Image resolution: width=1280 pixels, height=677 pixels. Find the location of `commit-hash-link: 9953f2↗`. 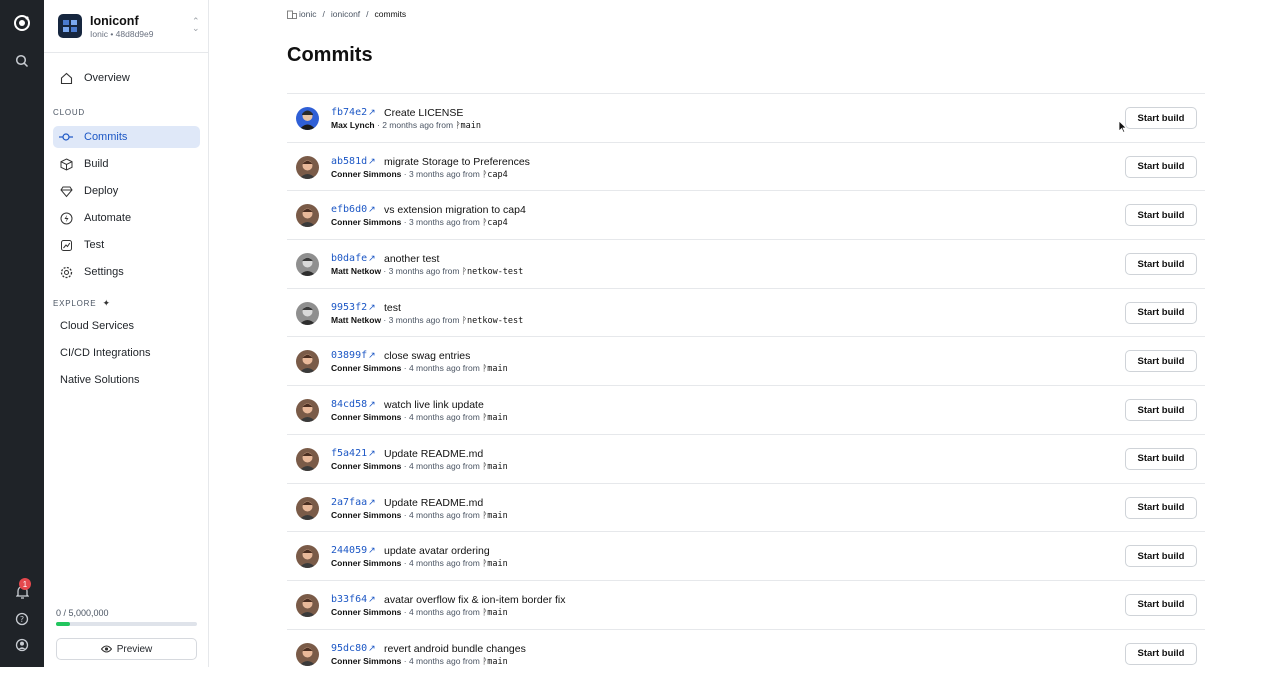

commit-hash-link: 9953f2↗ is located at coordinates (353, 307).